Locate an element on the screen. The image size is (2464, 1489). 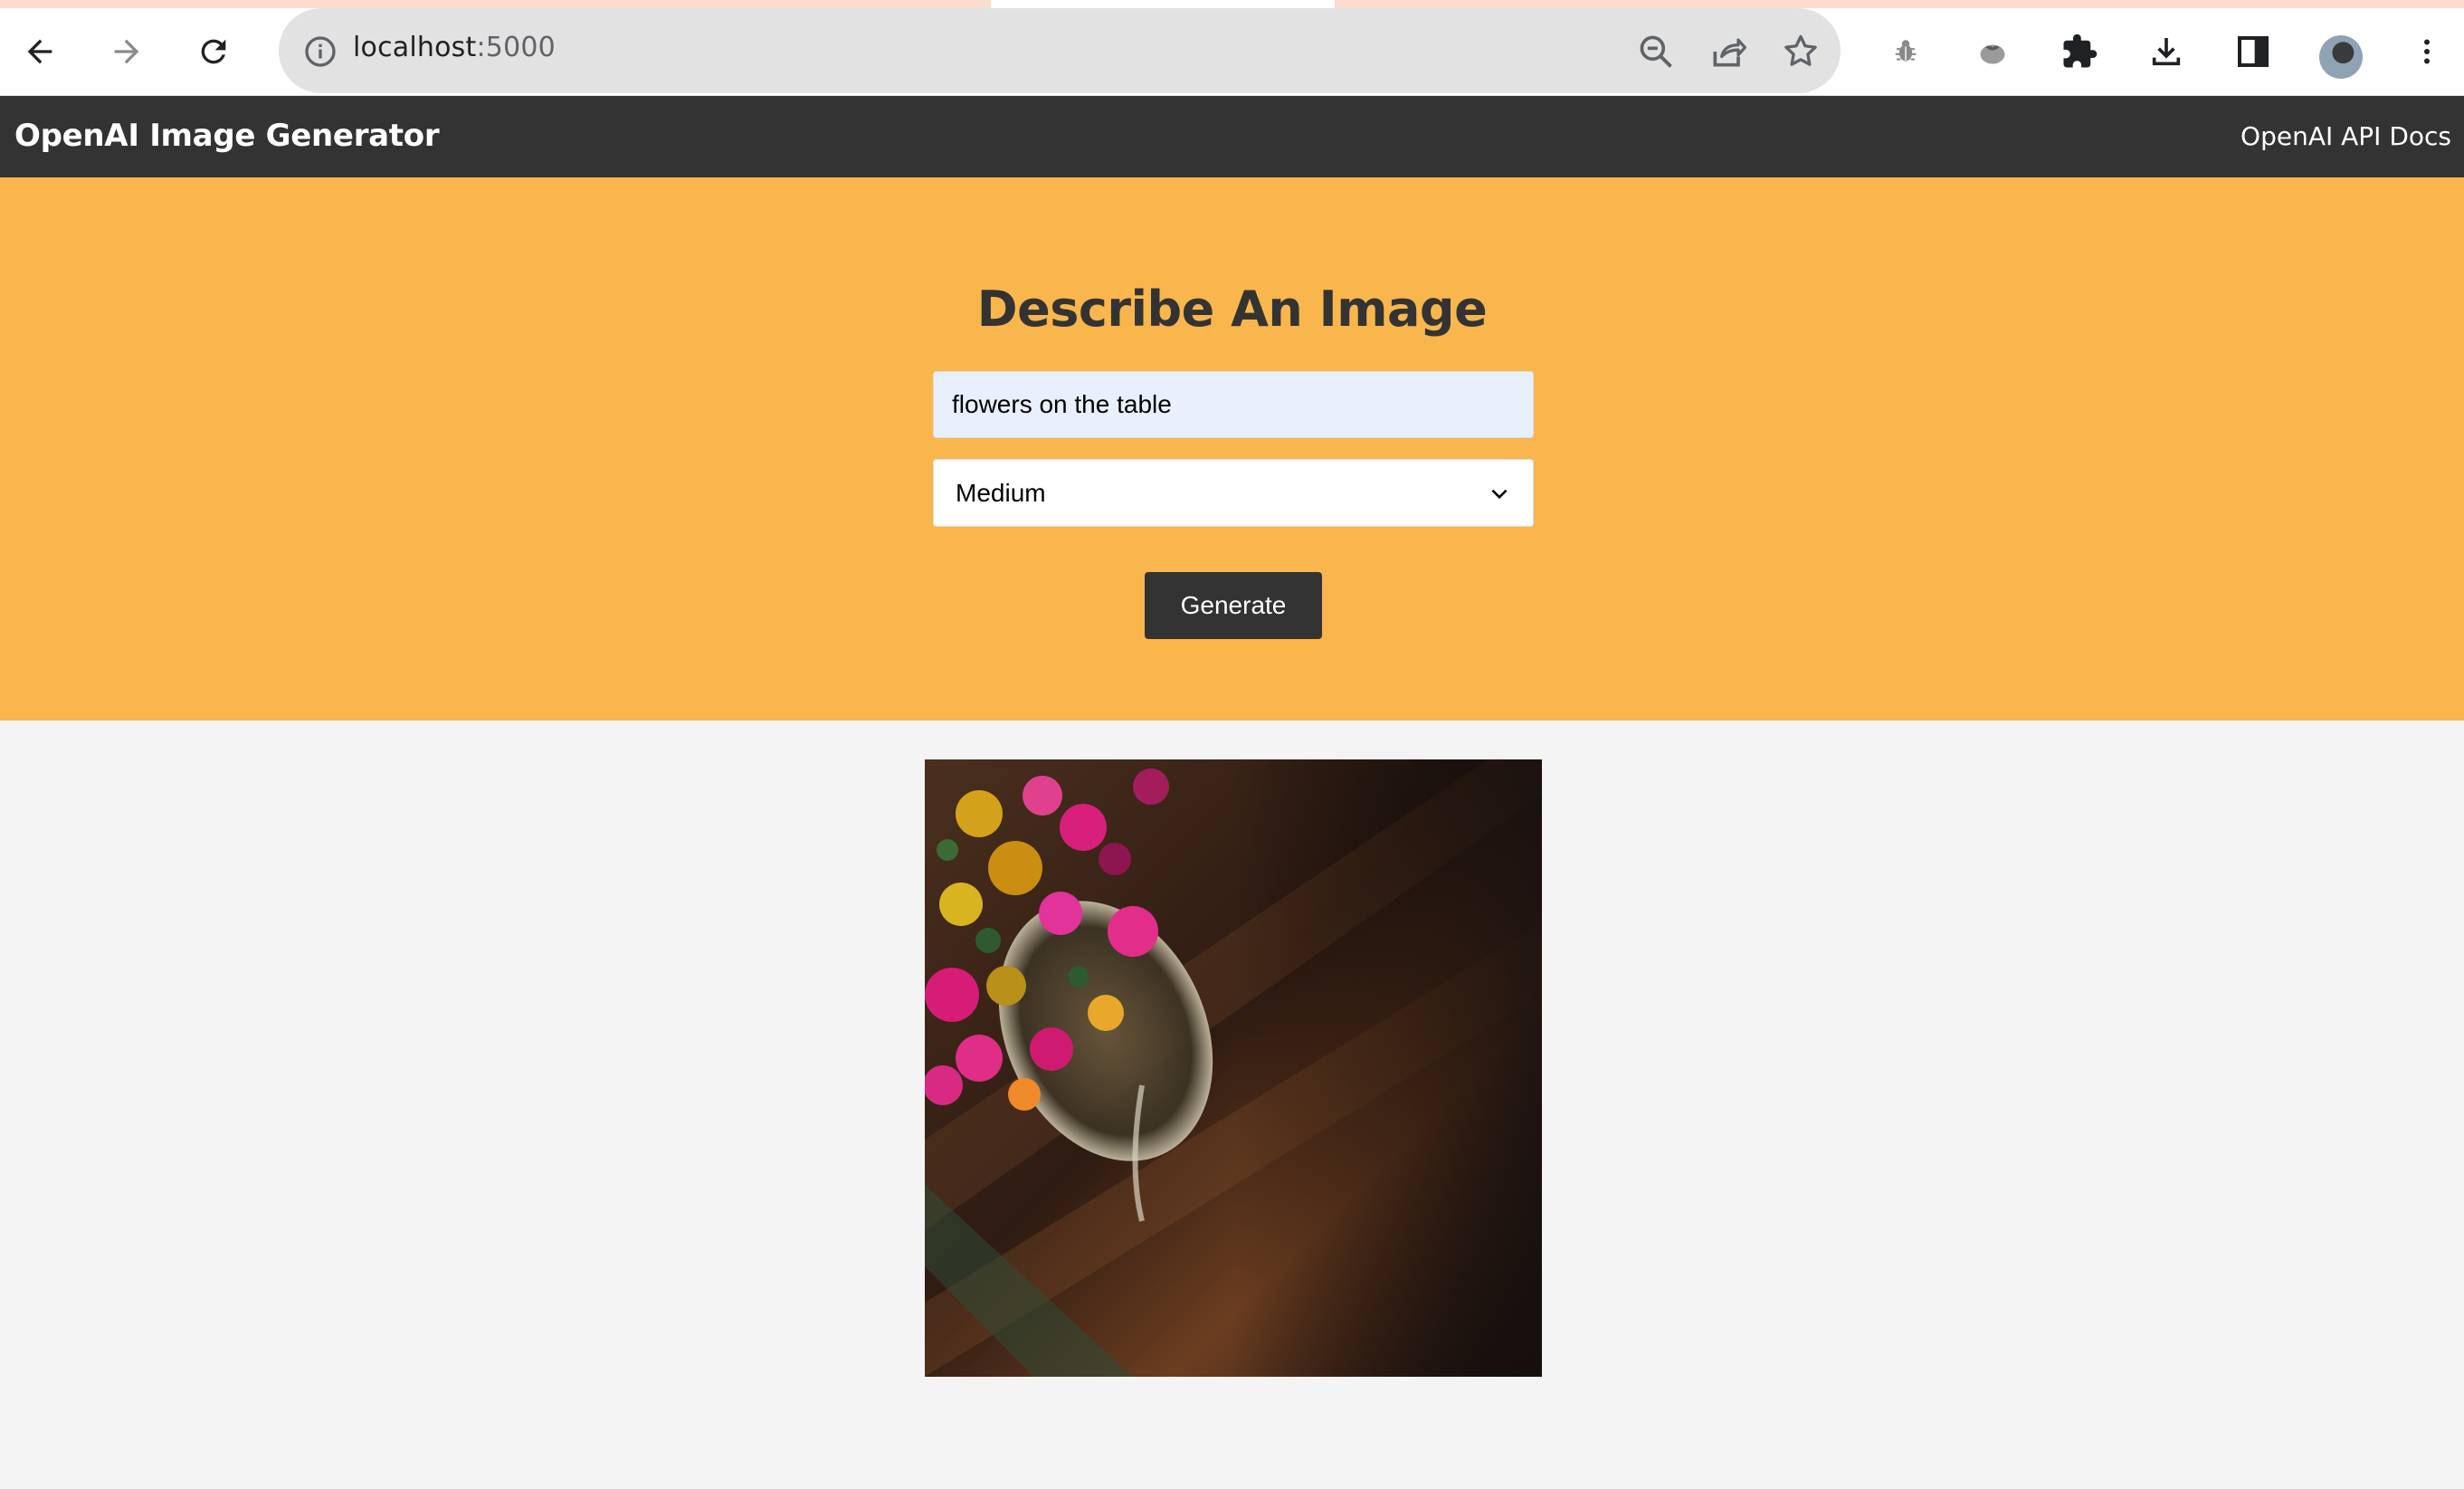
generated-image is located at coordinates (1233, 1068).